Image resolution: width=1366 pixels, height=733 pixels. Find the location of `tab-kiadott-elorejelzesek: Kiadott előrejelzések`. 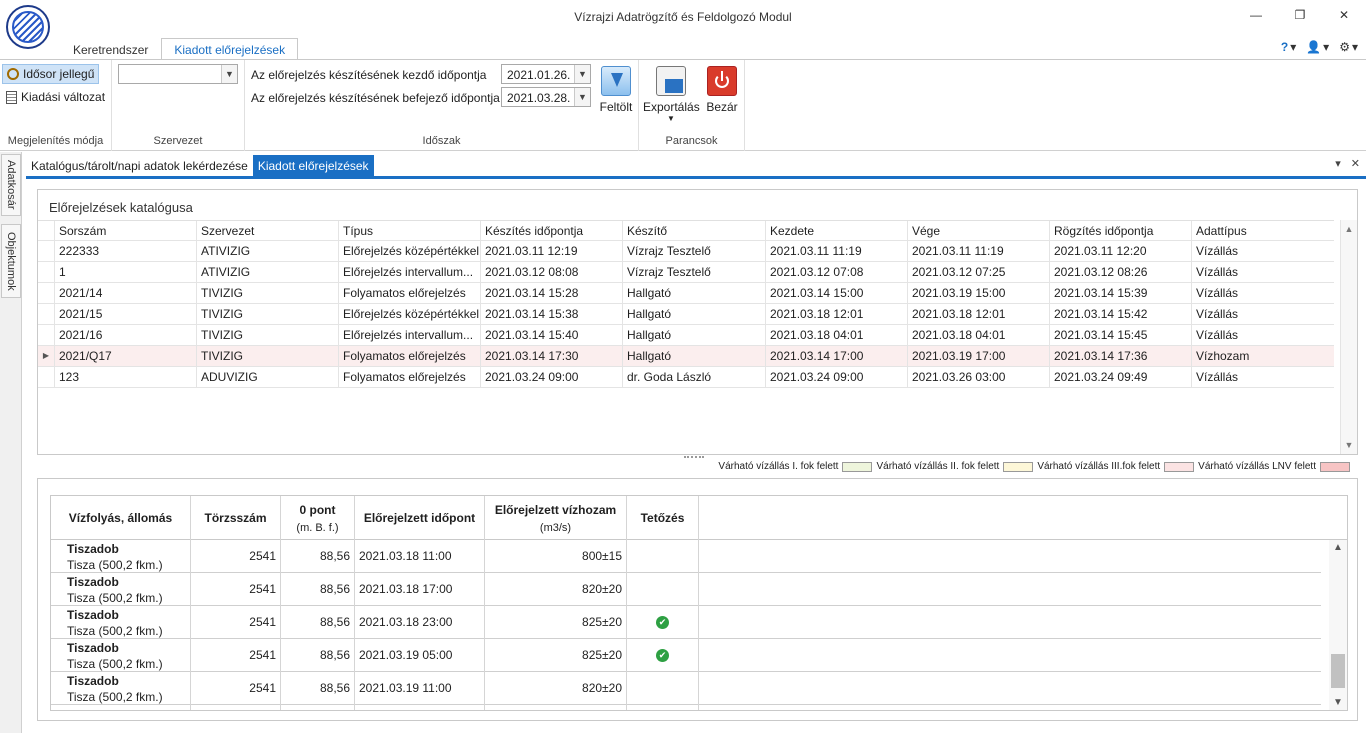

tab-kiadott-elorejelzesek: Kiadott előrejelzések is located at coordinates (230, 49).